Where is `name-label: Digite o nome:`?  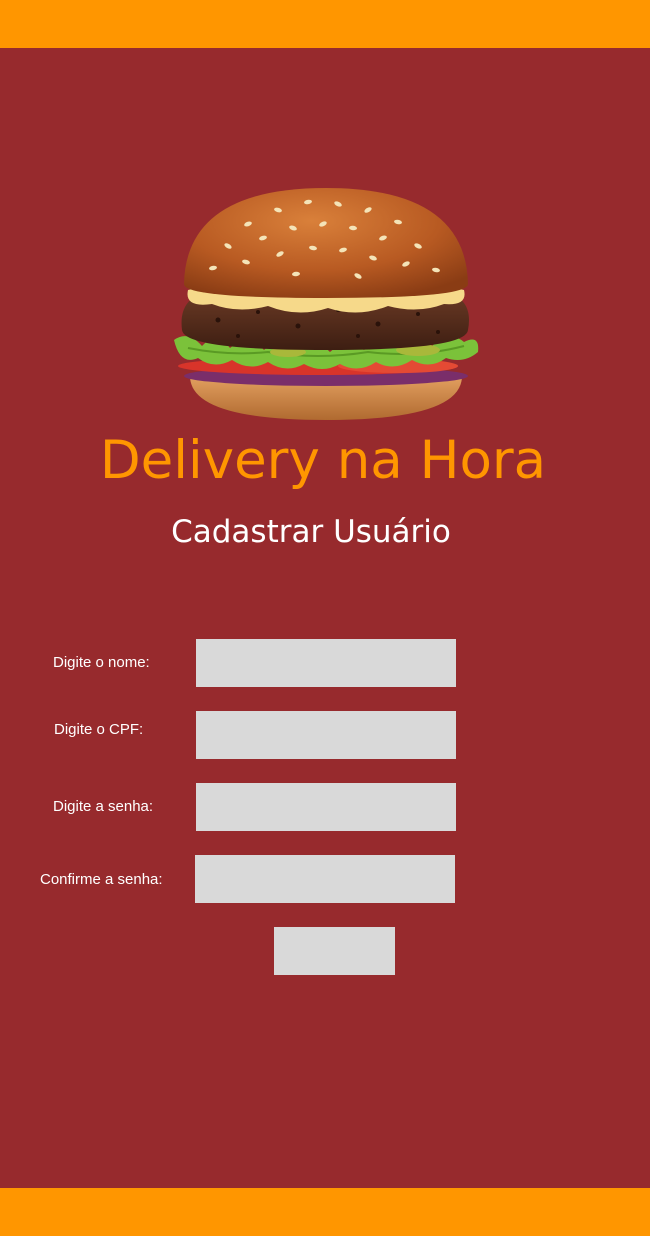
name-label: Digite o nome: is located at coordinates (101, 662).